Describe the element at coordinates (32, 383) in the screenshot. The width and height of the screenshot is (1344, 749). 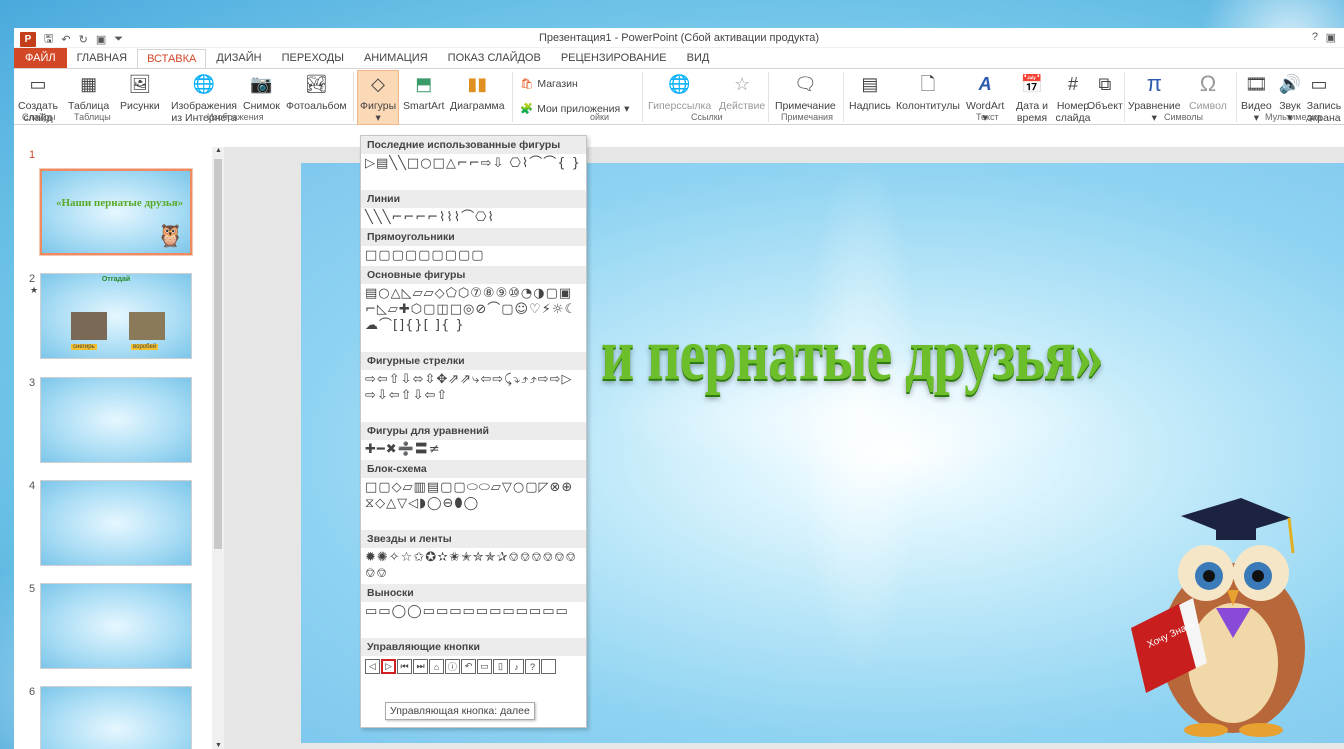
I see `slide-number: 3` at that location.